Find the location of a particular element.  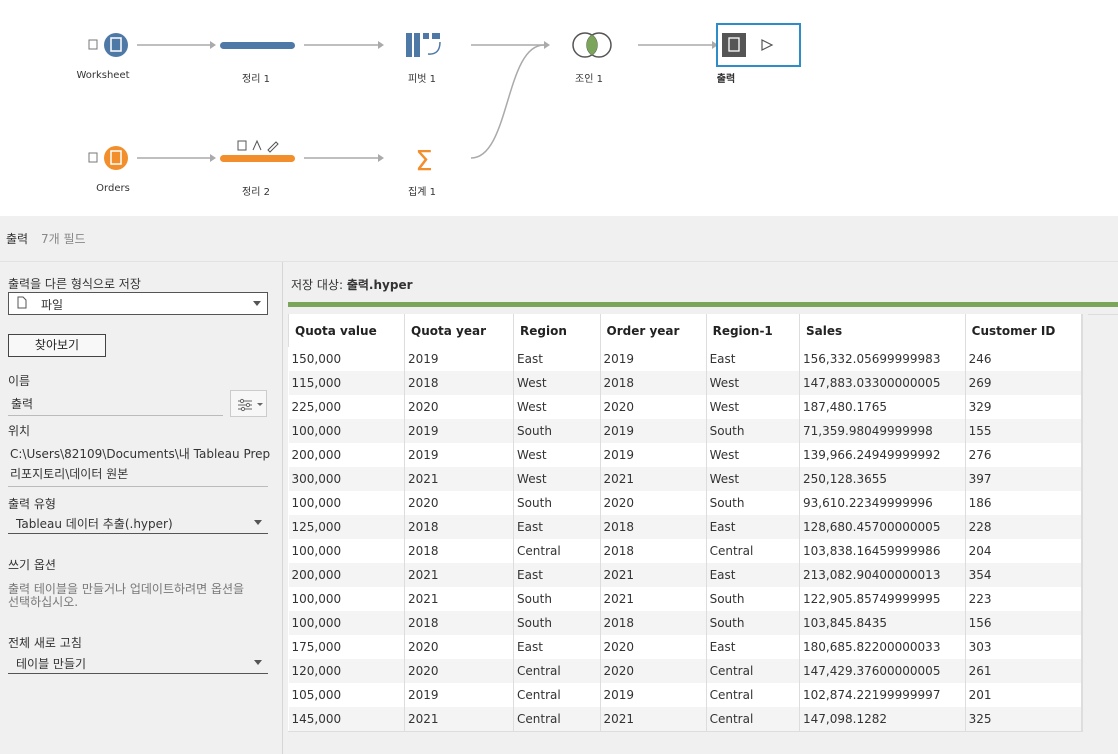

name-field: 출력 is located at coordinates (115, 404).